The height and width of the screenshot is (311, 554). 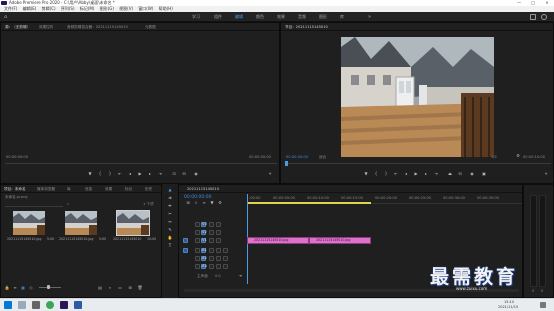 What do you see at coordinates (15, 287) in the screenshot?
I see `list-view-icon: ≡` at bounding box center [15, 287].